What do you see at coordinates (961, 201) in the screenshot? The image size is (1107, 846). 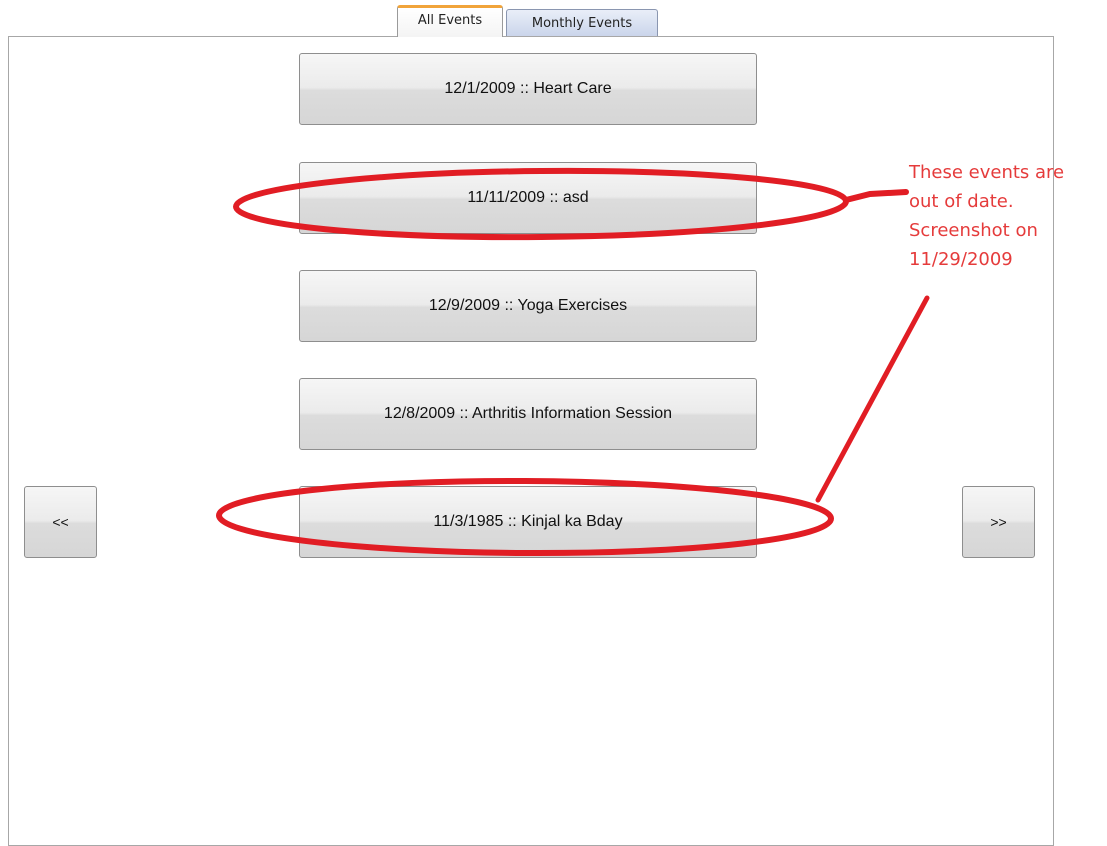 I see `annotation-line: out of date.` at bounding box center [961, 201].